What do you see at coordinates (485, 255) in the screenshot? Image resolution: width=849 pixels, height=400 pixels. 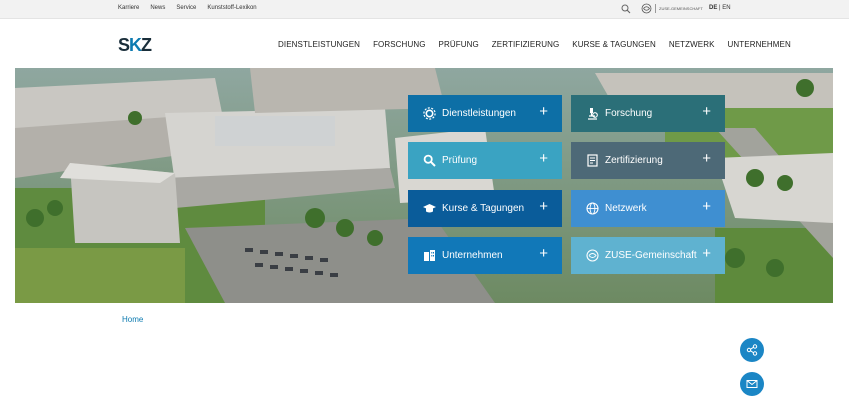 I see `tile-unternehmen: Unternehmen +` at bounding box center [485, 255].